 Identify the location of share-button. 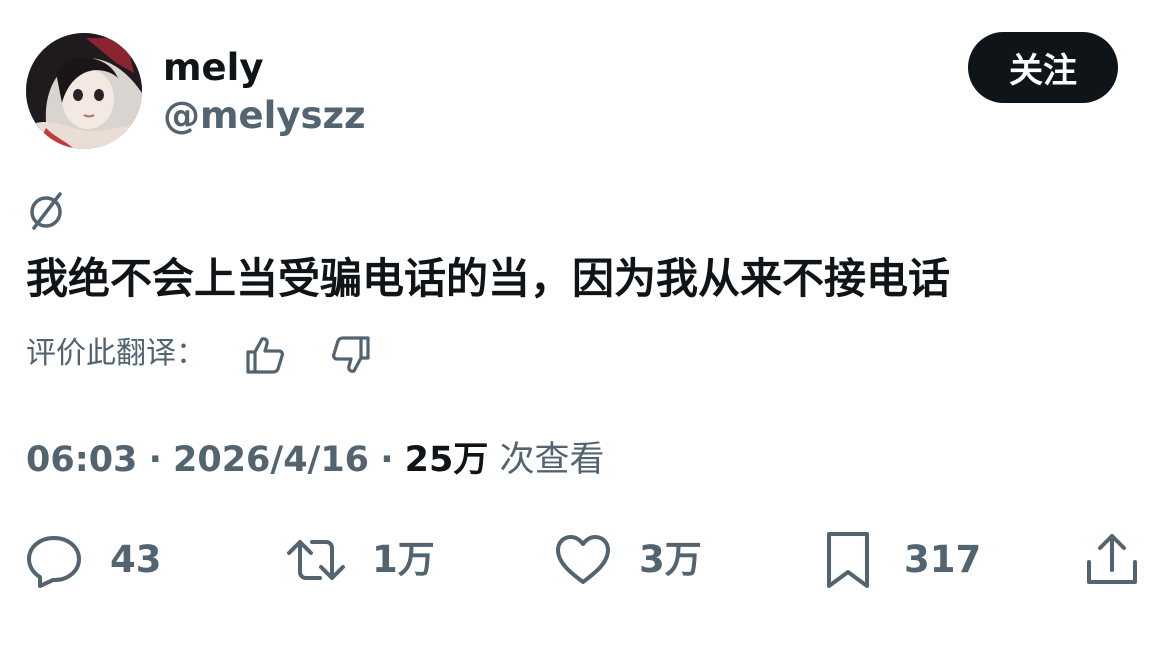
(1112, 560).